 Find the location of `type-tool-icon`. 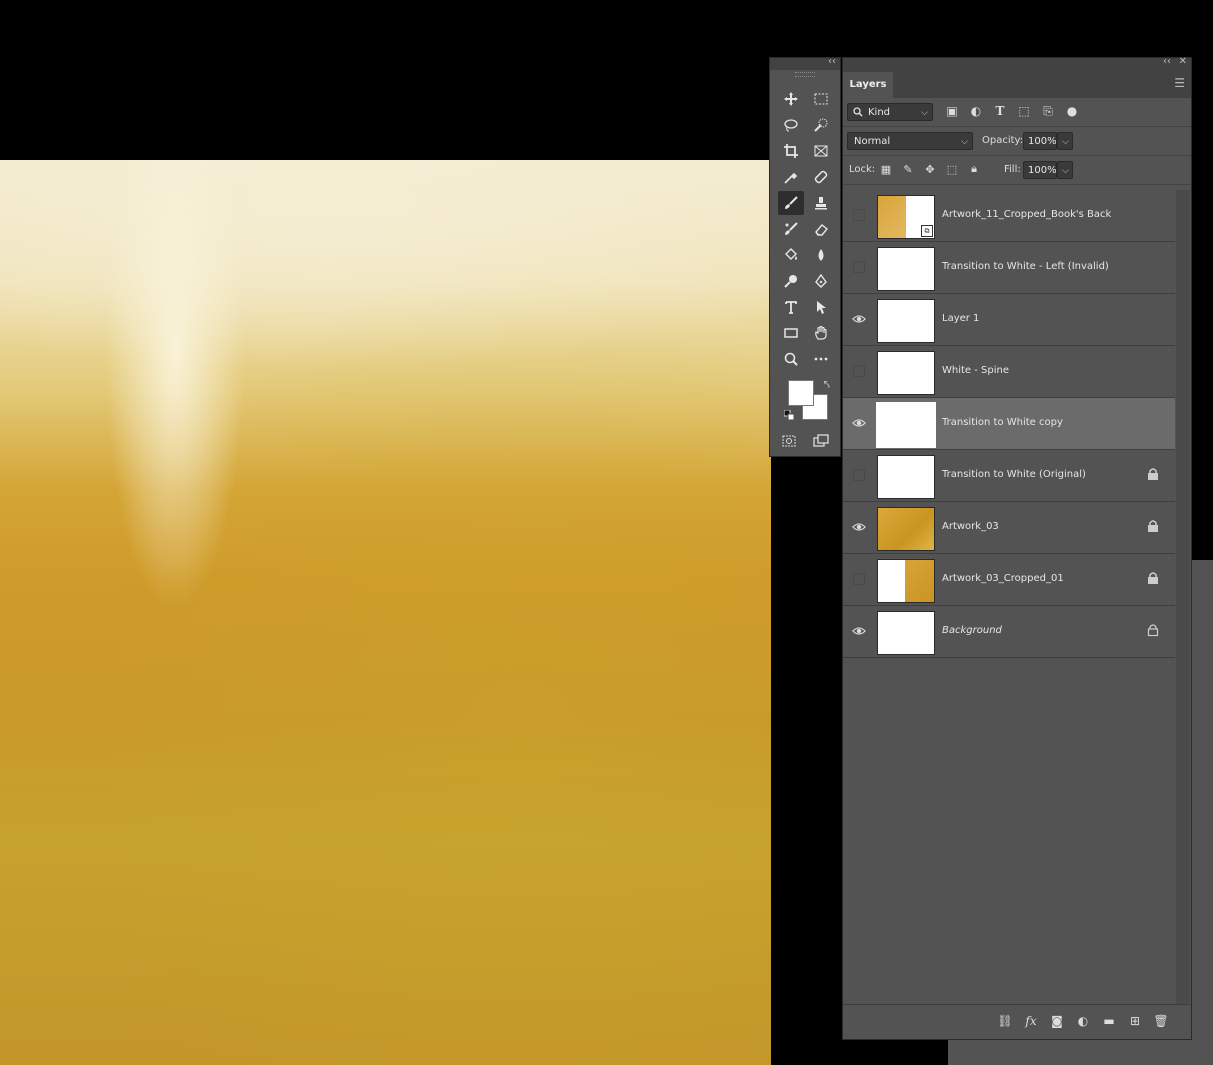

type-tool-icon is located at coordinates (791, 307).